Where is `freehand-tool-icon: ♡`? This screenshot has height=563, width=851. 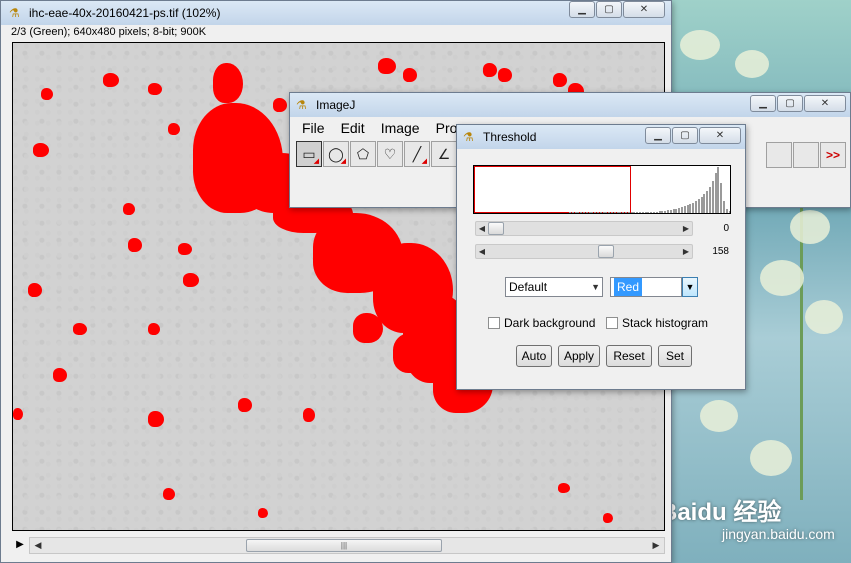 freehand-tool-icon: ♡ is located at coordinates (390, 154).